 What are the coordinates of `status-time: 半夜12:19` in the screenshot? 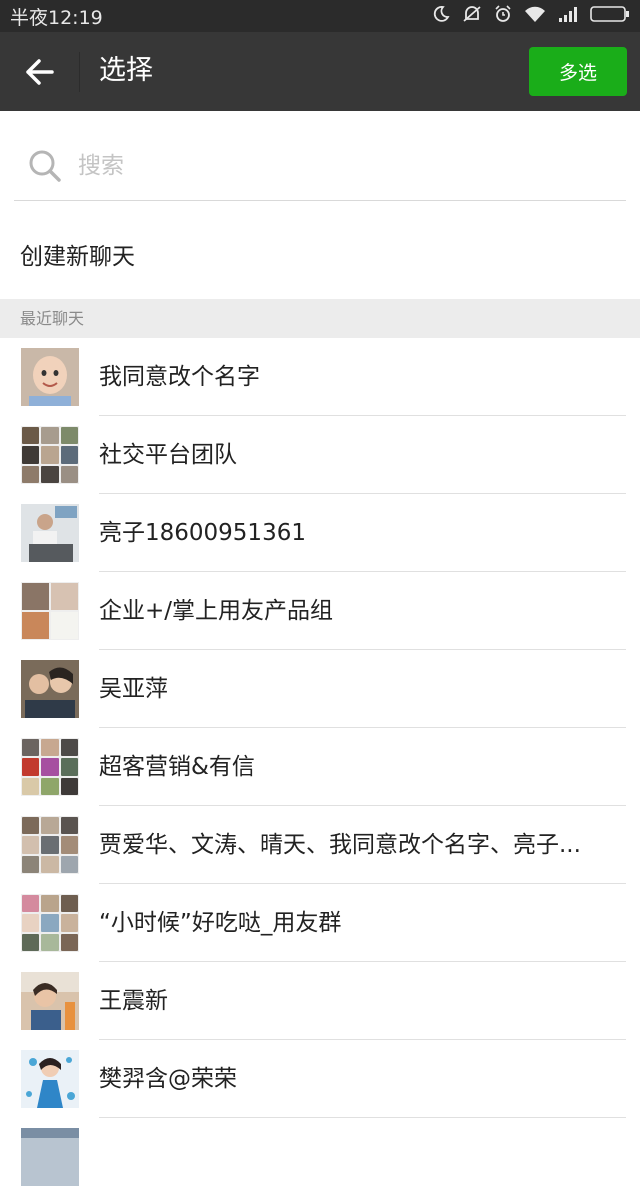 It's located at (56, 17).